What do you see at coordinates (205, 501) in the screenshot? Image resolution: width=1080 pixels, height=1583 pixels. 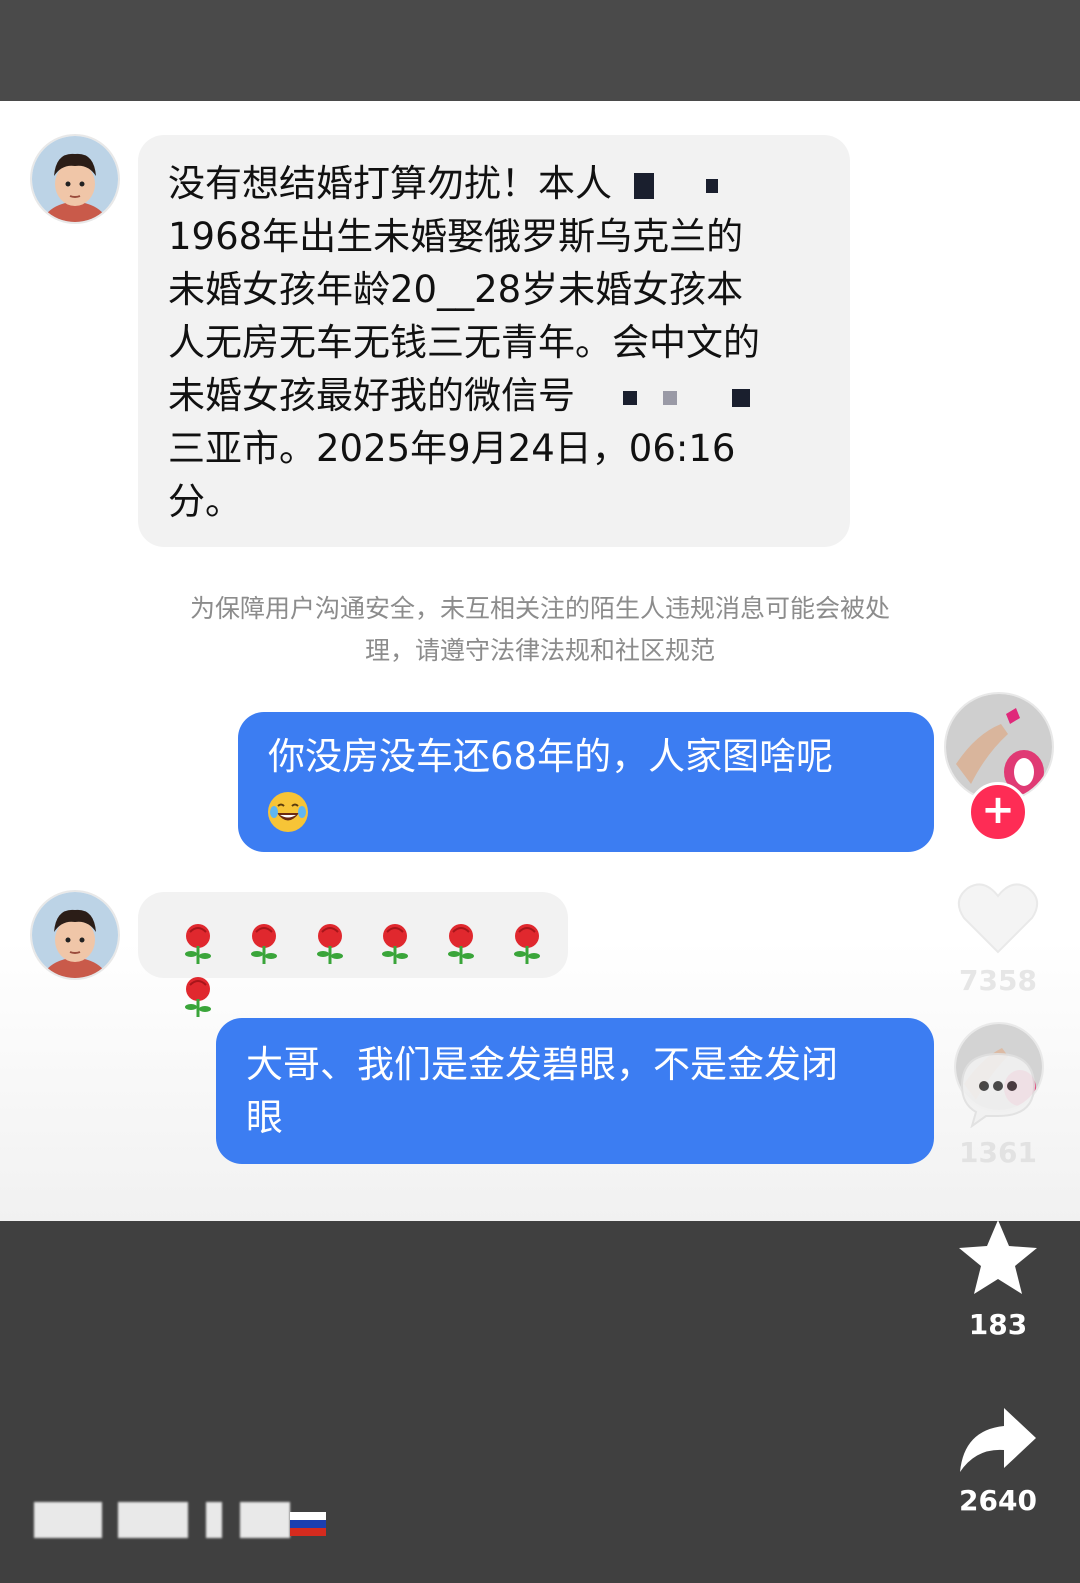 I see `message-line: 分。` at bounding box center [205, 501].